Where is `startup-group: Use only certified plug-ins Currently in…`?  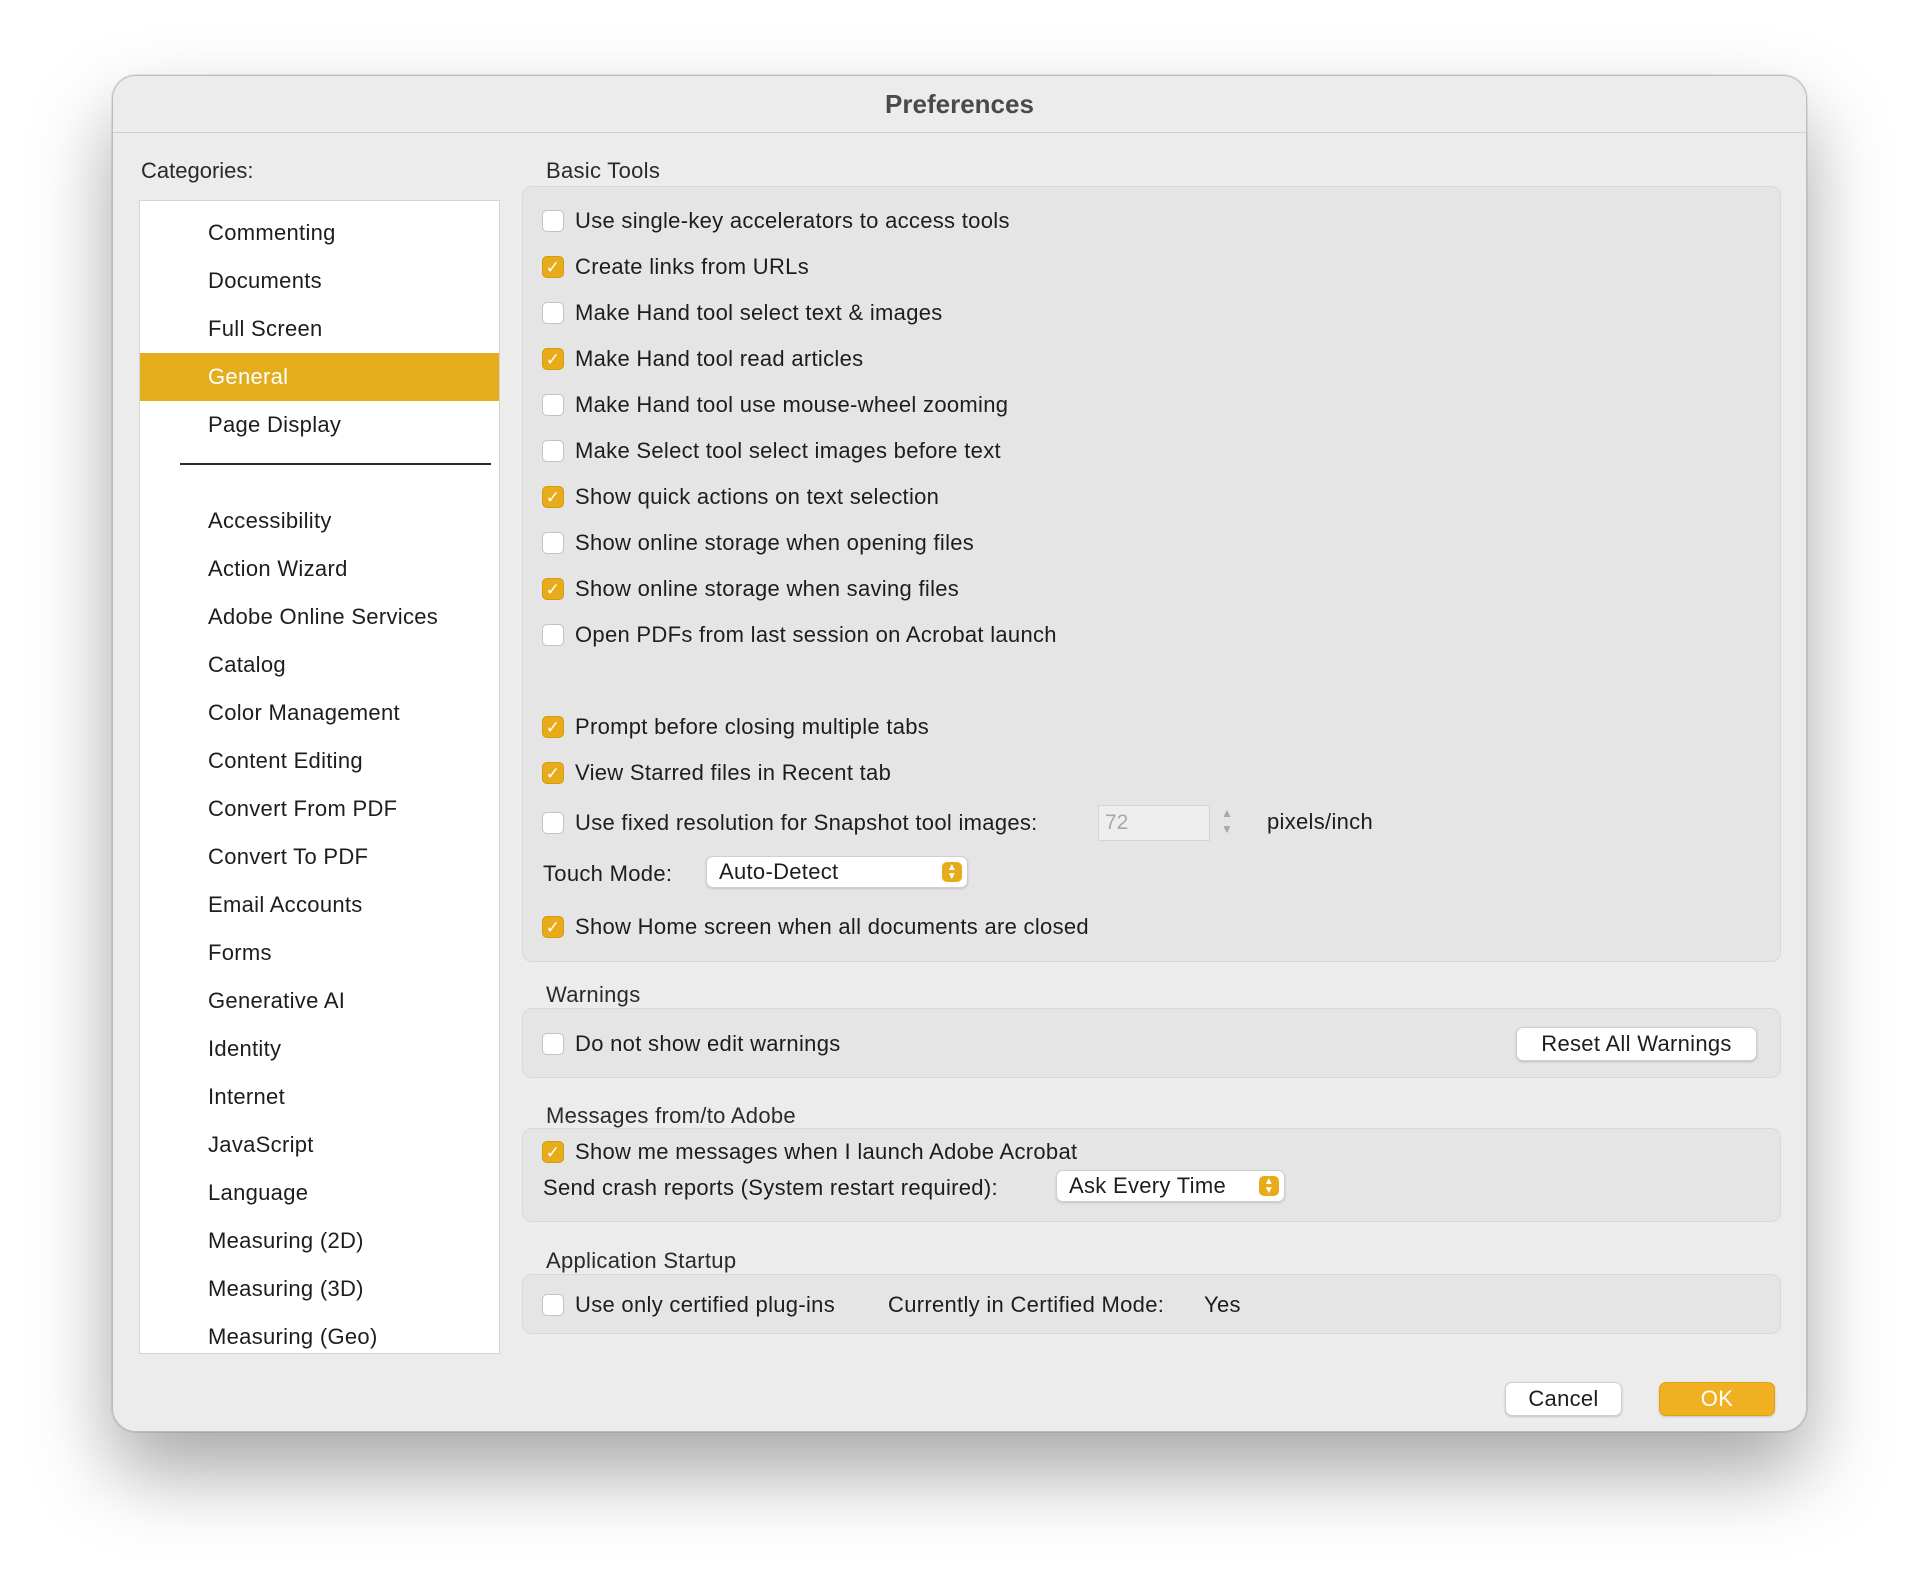
startup-group: Use only certified plug-ins Currently in… is located at coordinates (1151, 1304).